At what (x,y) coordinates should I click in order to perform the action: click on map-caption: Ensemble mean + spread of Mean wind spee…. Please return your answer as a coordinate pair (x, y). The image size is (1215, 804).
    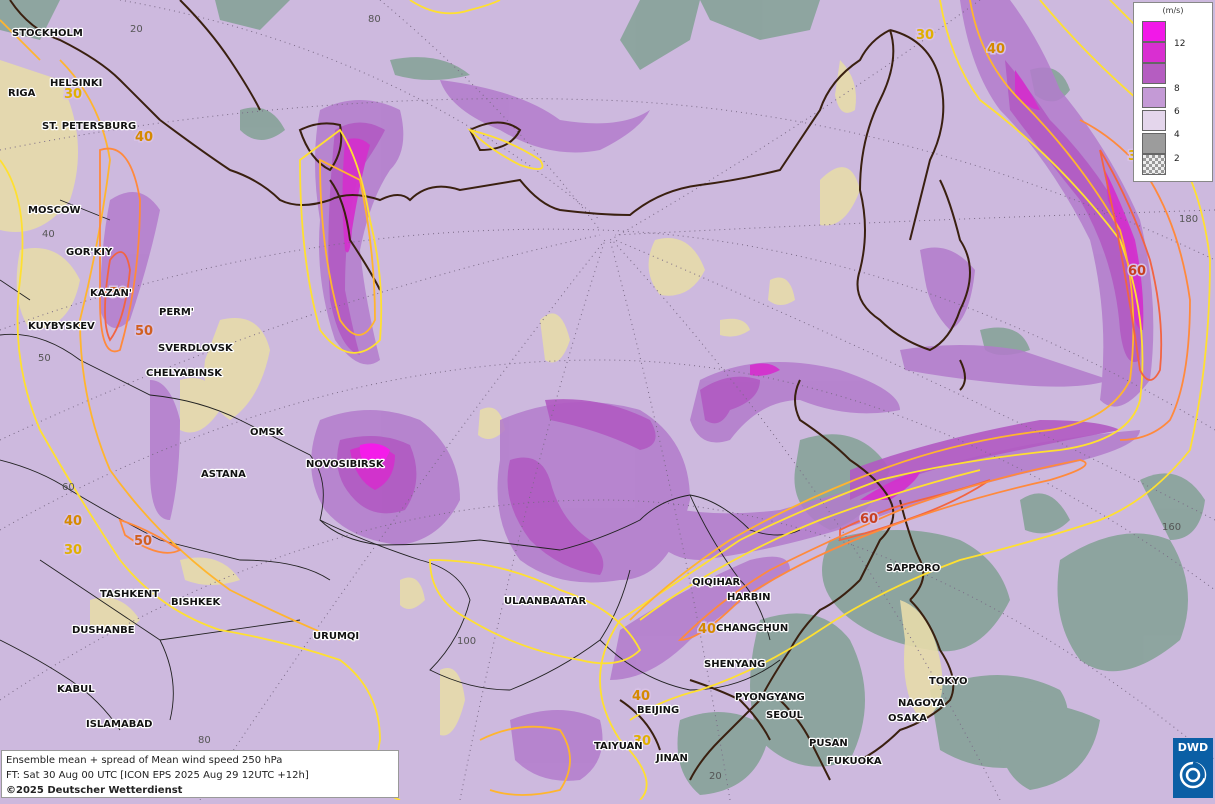
    Looking at the image, I should click on (200, 774).